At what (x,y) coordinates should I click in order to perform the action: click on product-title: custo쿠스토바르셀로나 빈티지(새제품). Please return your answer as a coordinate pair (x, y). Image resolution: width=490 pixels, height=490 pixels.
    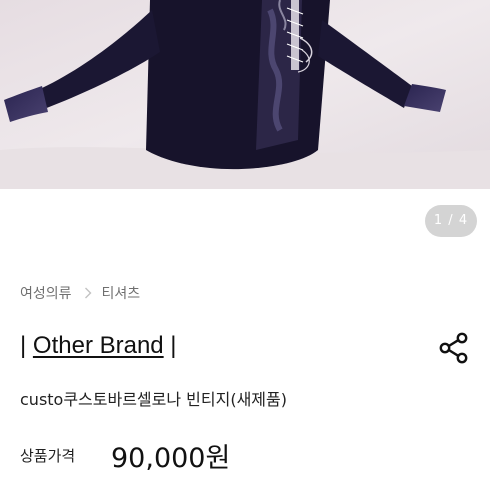
    Looking at the image, I should click on (153, 399).